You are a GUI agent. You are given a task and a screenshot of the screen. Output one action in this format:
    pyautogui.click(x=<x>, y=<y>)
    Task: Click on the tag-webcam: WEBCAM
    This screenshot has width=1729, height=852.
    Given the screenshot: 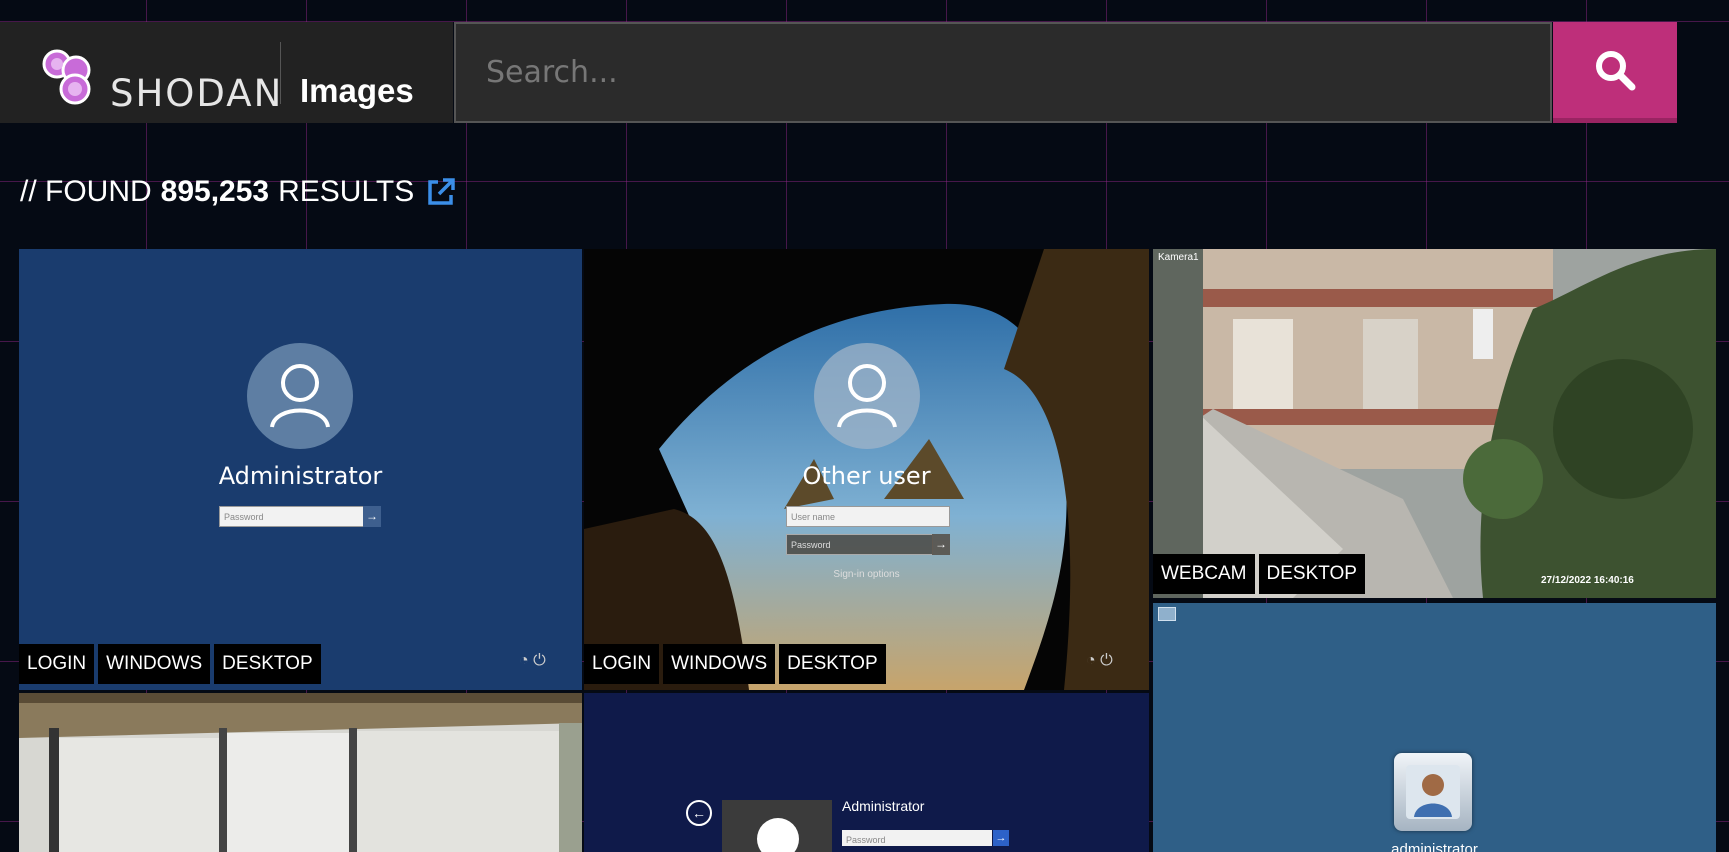 What is the action you would take?
    pyautogui.click(x=1204, y=574)
    